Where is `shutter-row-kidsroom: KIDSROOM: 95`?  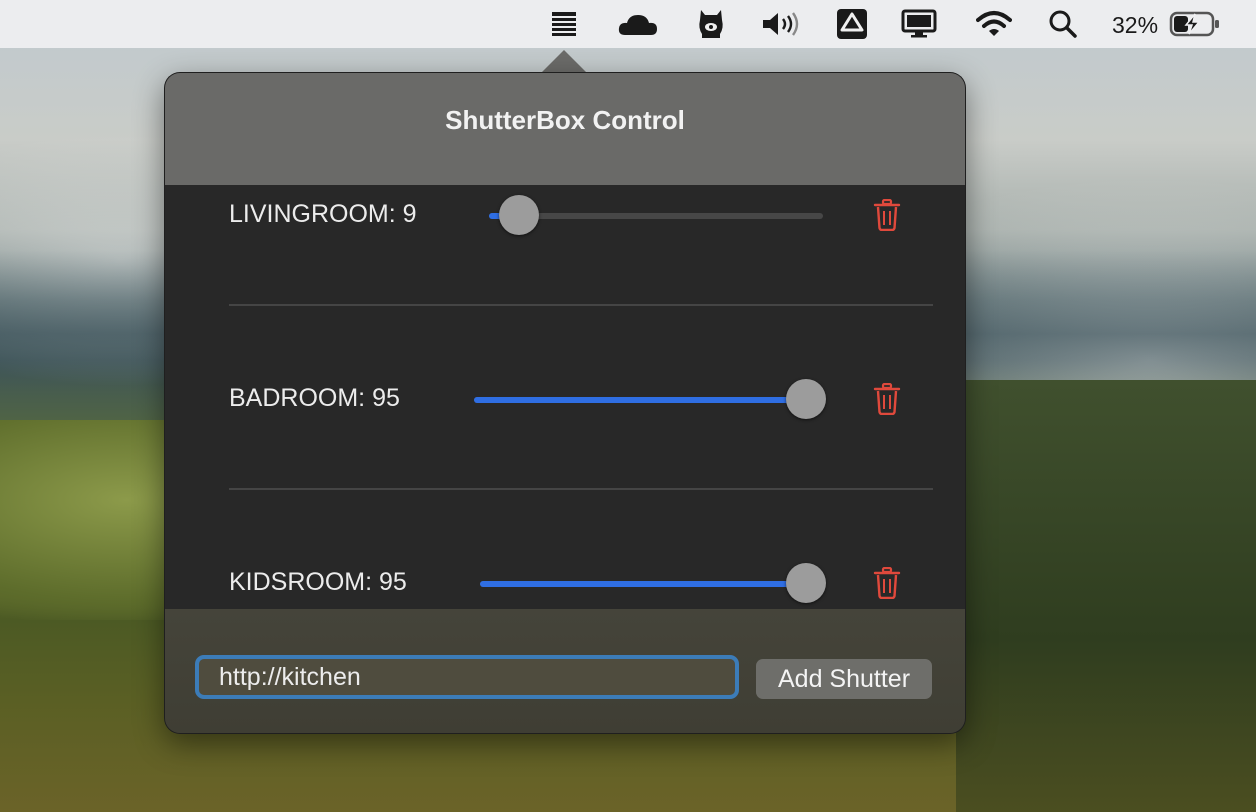 shutter-row-kidsroom: KIDSROOM: 95 is located at coordinates (565, 581).